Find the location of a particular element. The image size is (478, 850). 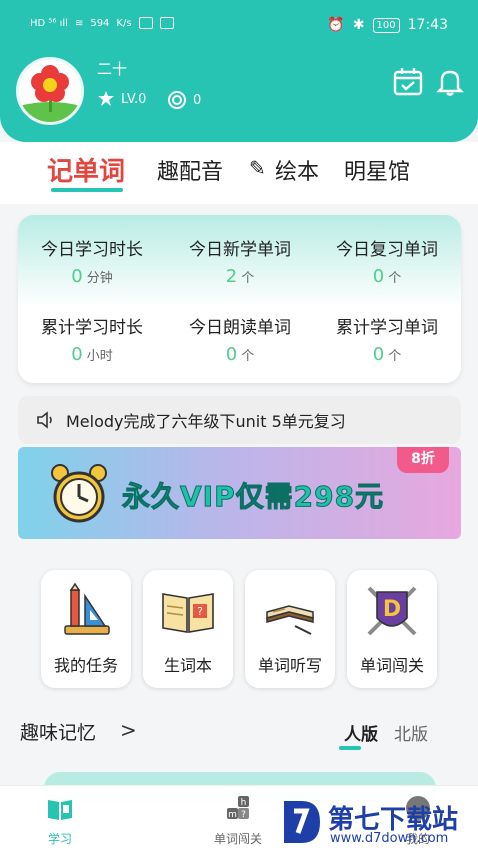

wifi-icon: ≋ is located at coordinates (79, 23).